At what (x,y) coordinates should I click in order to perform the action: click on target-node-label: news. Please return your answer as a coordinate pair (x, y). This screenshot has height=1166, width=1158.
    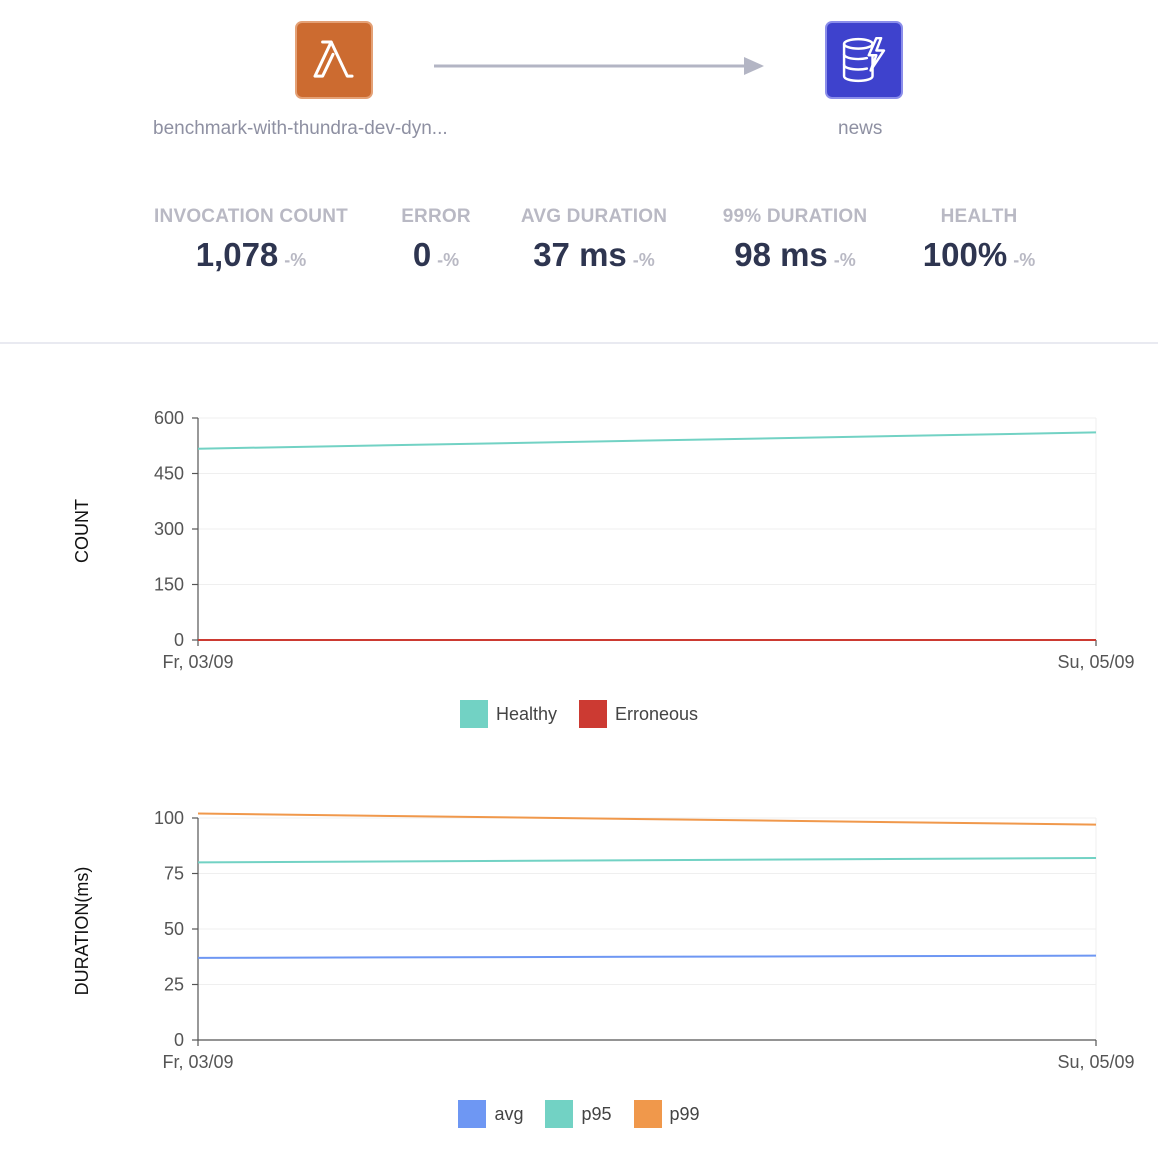
    Looking at the image, I should click on (860, 128).